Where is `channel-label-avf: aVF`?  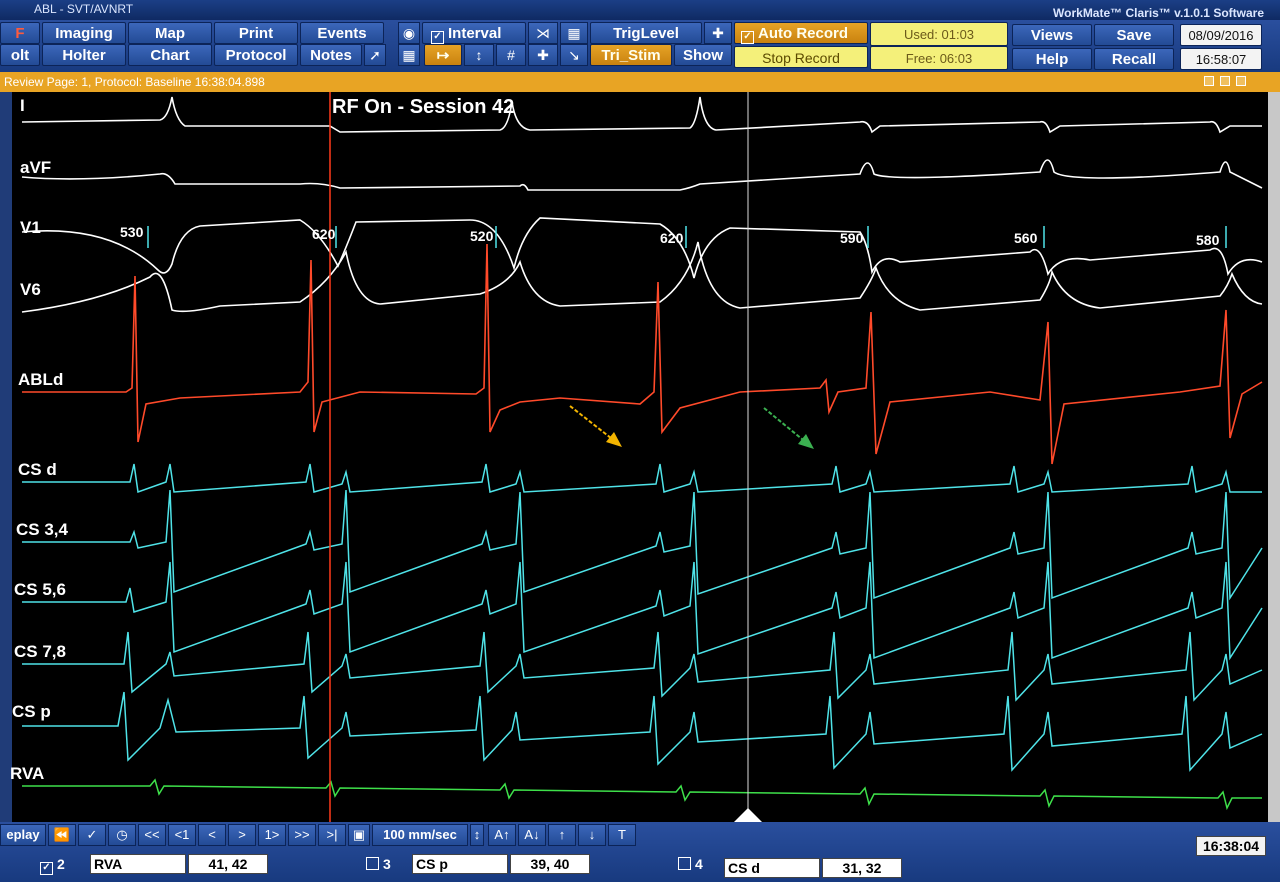 channel-label-avf: aVF is located at coordinates (36, 167).